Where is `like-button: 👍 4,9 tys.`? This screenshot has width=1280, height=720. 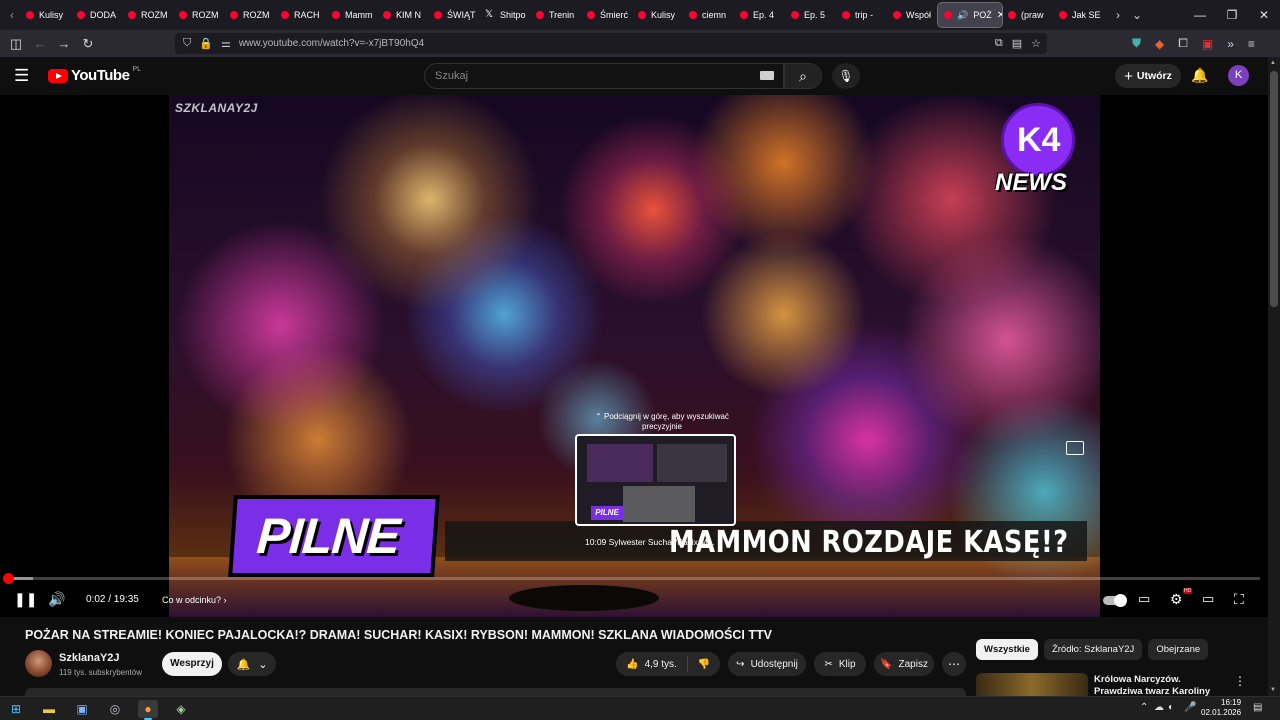
like-button: 👍 4,9 tys. is located at coordinates (652, 664).